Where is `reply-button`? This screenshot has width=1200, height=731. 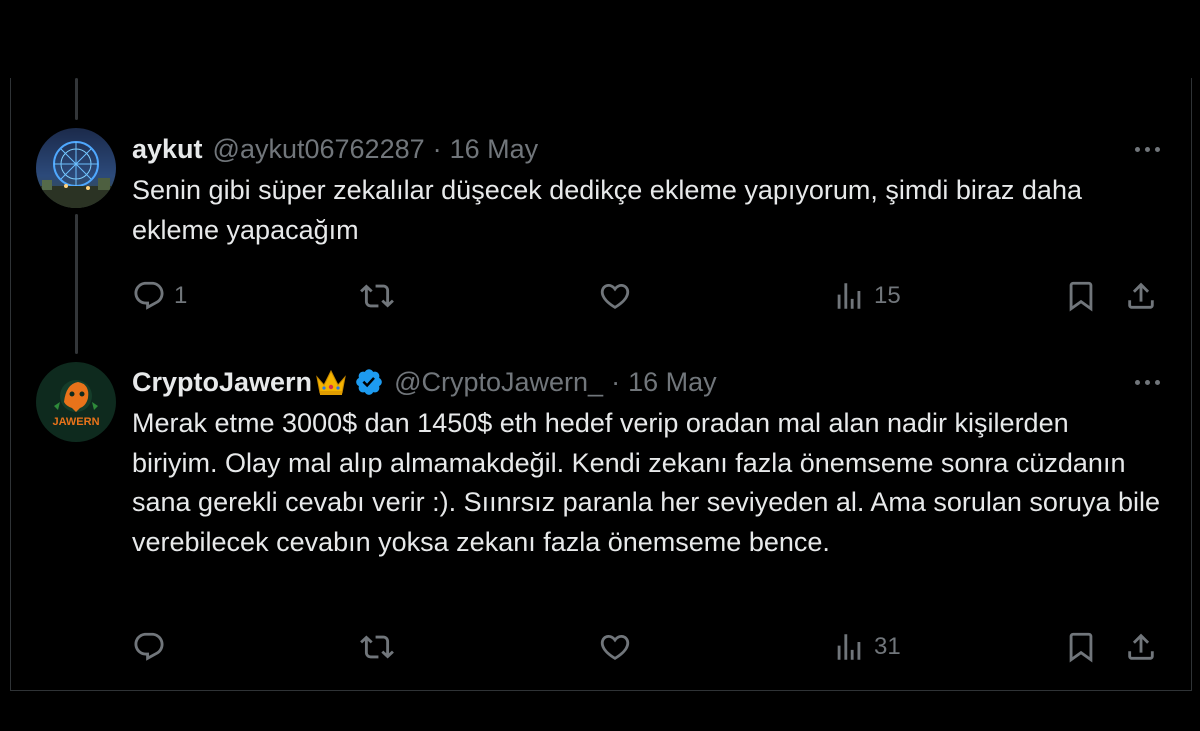 reply-button is located at coordinates (149, 647).